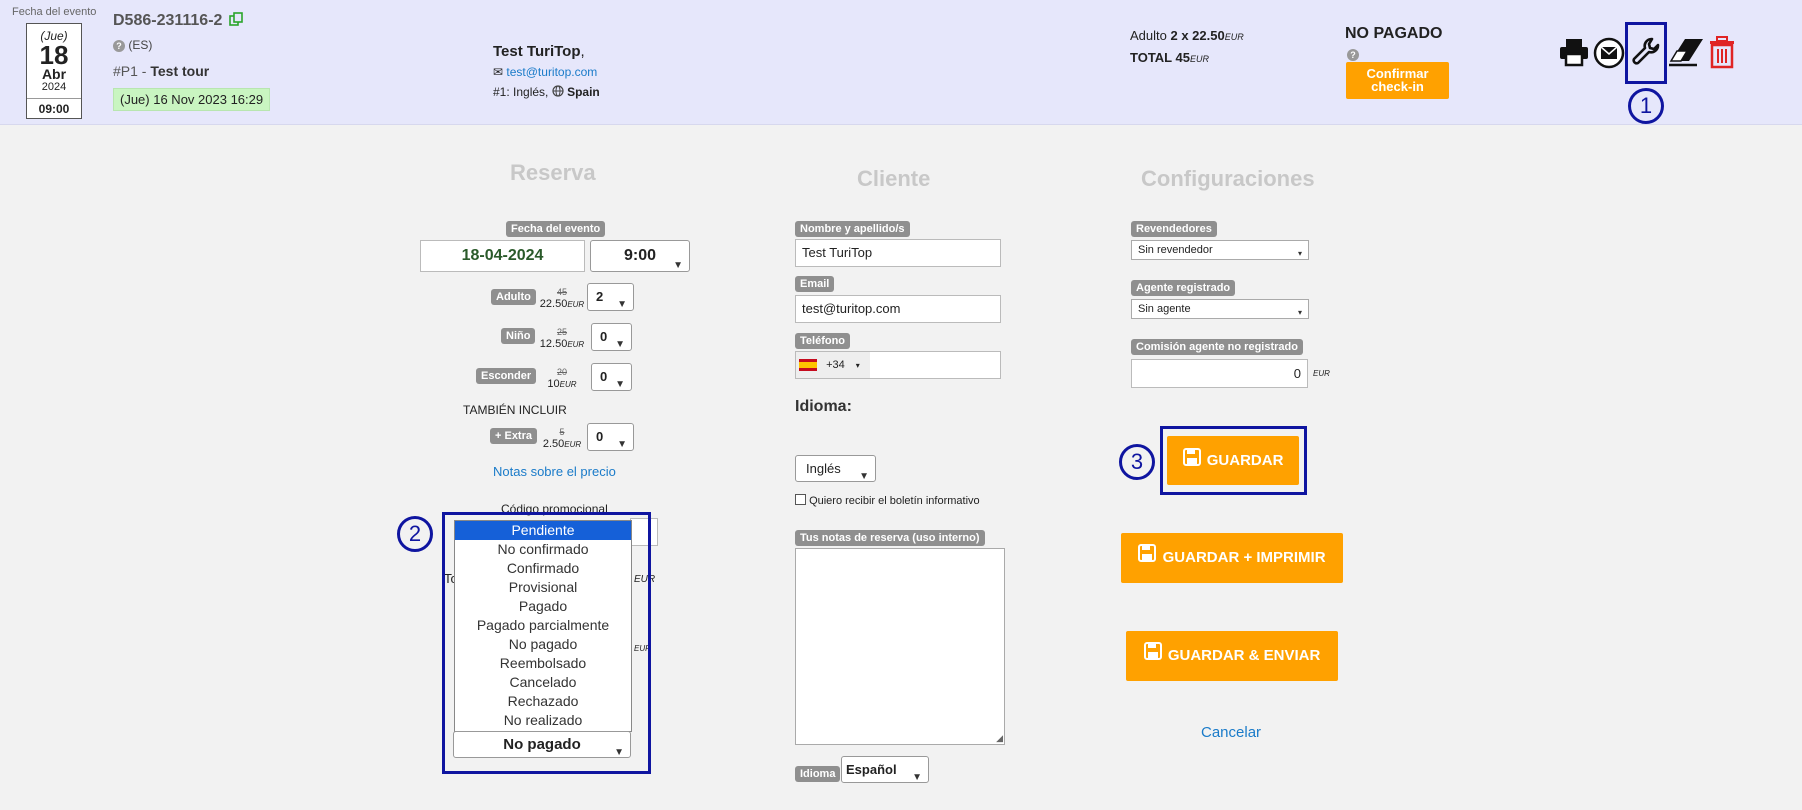  What do you see at coordinates (161, 71) in the screenshot?
I see `product-row: #P1 - Test tour` at bounding box center [161, 71].